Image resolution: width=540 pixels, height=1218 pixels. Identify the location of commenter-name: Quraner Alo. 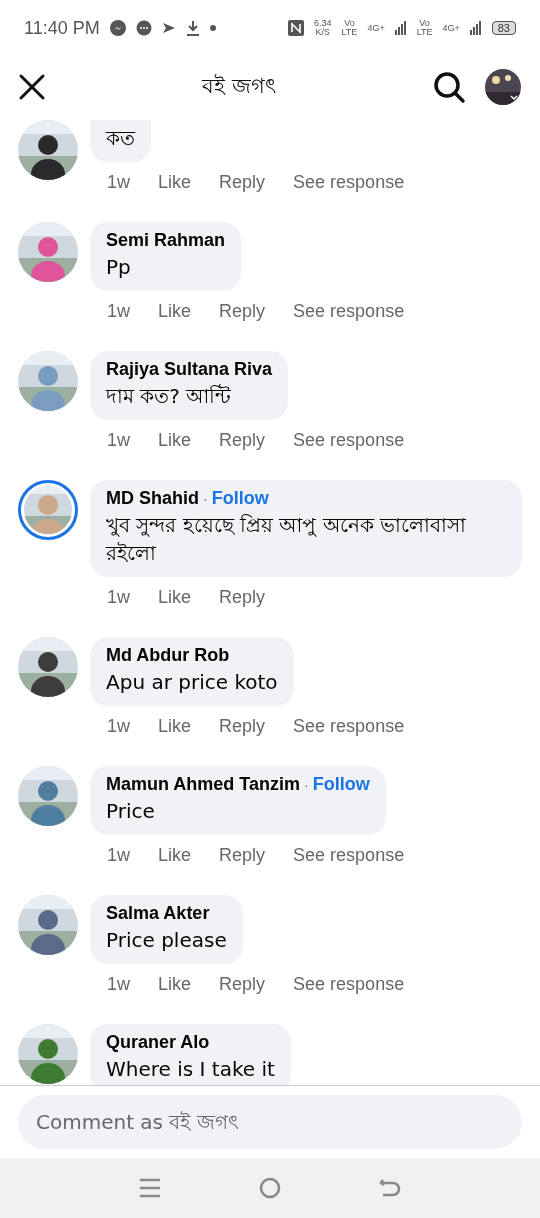
(158, 1042).